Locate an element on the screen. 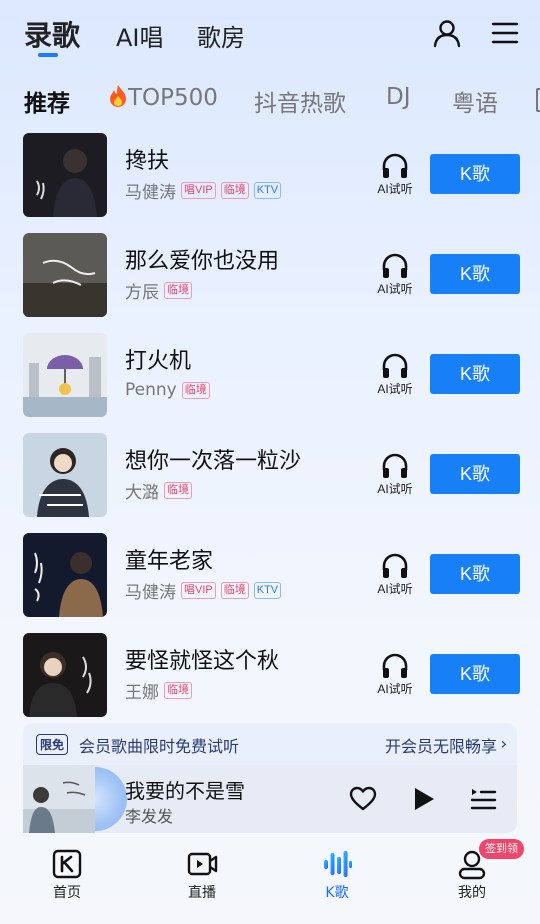 The image size is (540, 924). artist-name: 大潞 is located at coordinates (142, 492).